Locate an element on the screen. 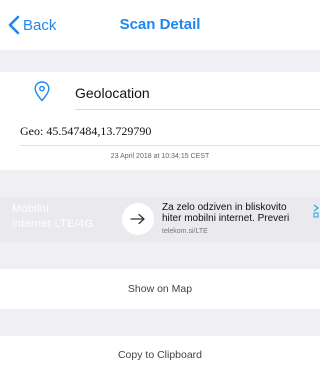  ad-arrow-button is located at coordinates (138, 219).